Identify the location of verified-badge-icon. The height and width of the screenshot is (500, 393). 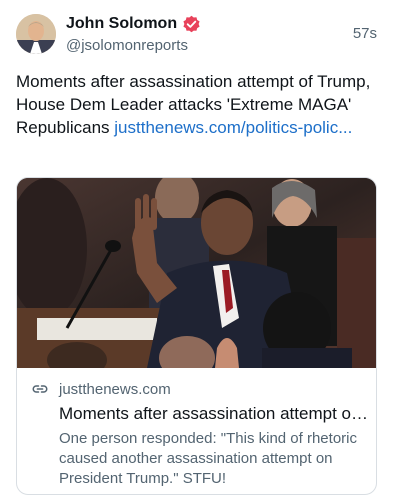
(191, 23).